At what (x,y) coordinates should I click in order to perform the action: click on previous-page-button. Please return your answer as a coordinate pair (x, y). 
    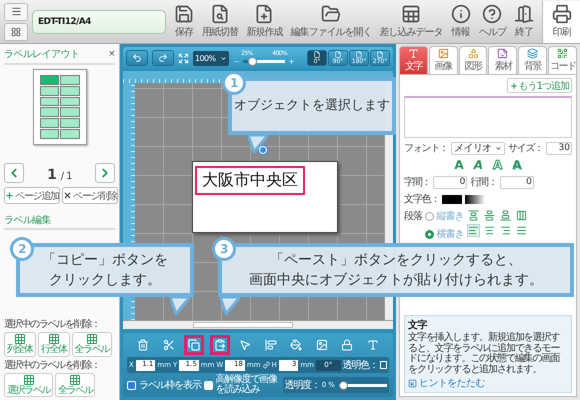
    Looking at the image, I should click on (14, 173).